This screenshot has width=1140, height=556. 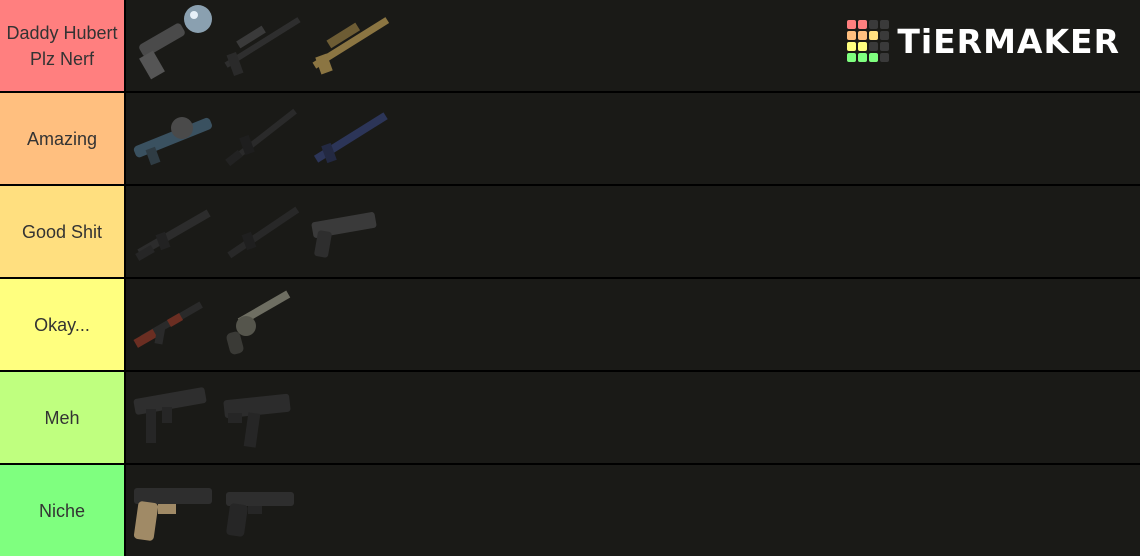 I want to click on assault-rifle-icon, so click(x=260, y=138).